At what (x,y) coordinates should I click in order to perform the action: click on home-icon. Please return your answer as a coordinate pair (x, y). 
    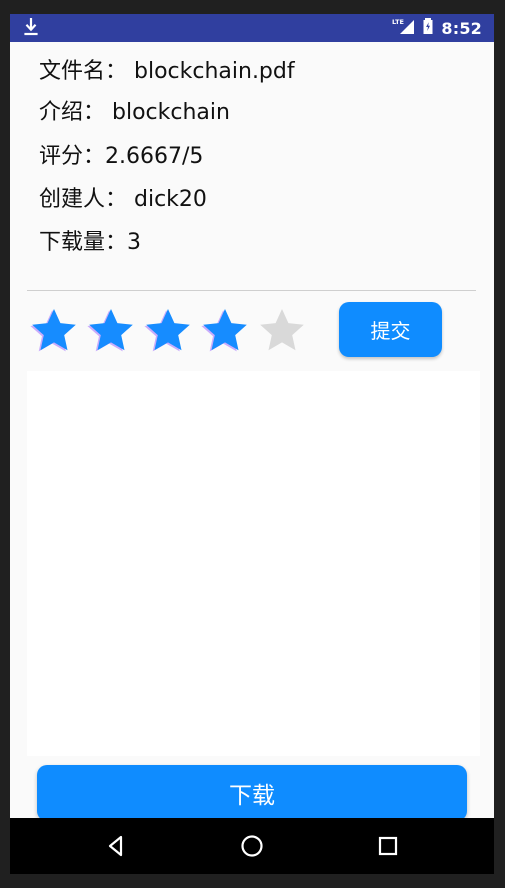
    Looking at the image, I should click on (252, 846).